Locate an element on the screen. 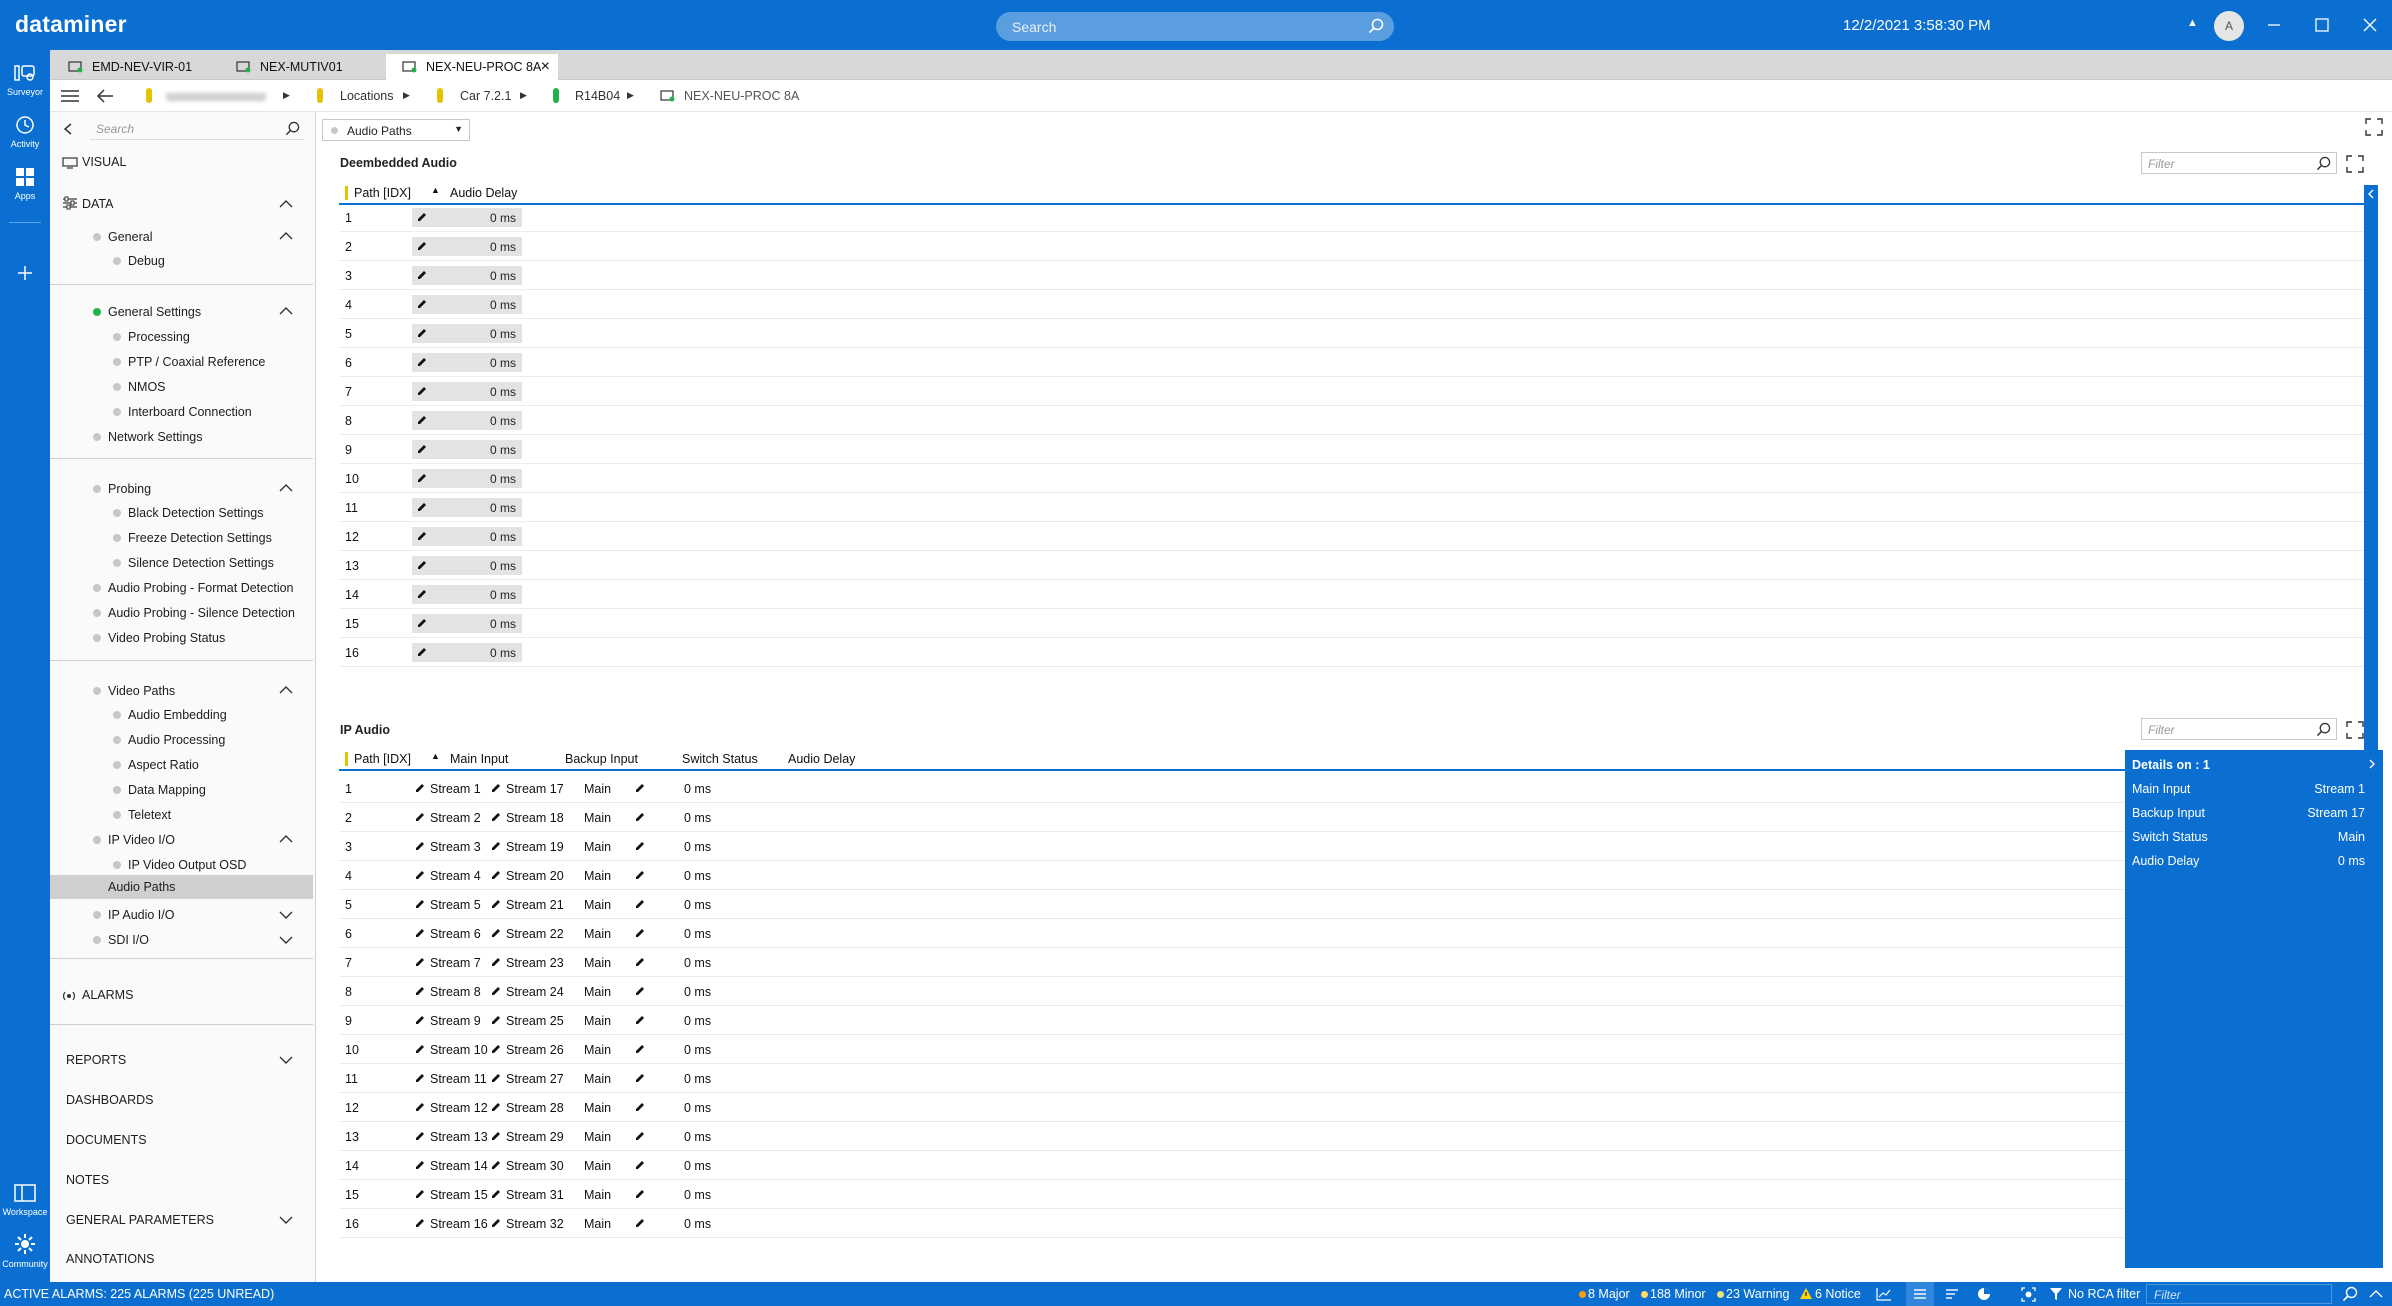  chart-icon is located at coordinates (1884, 1294).